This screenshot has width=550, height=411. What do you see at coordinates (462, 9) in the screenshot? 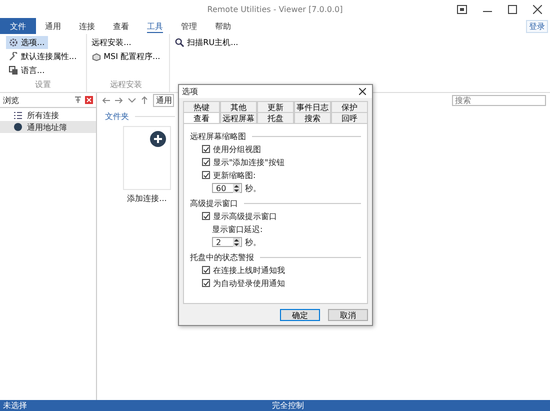
I see `restore-icon` at bounding box center [462, 9].